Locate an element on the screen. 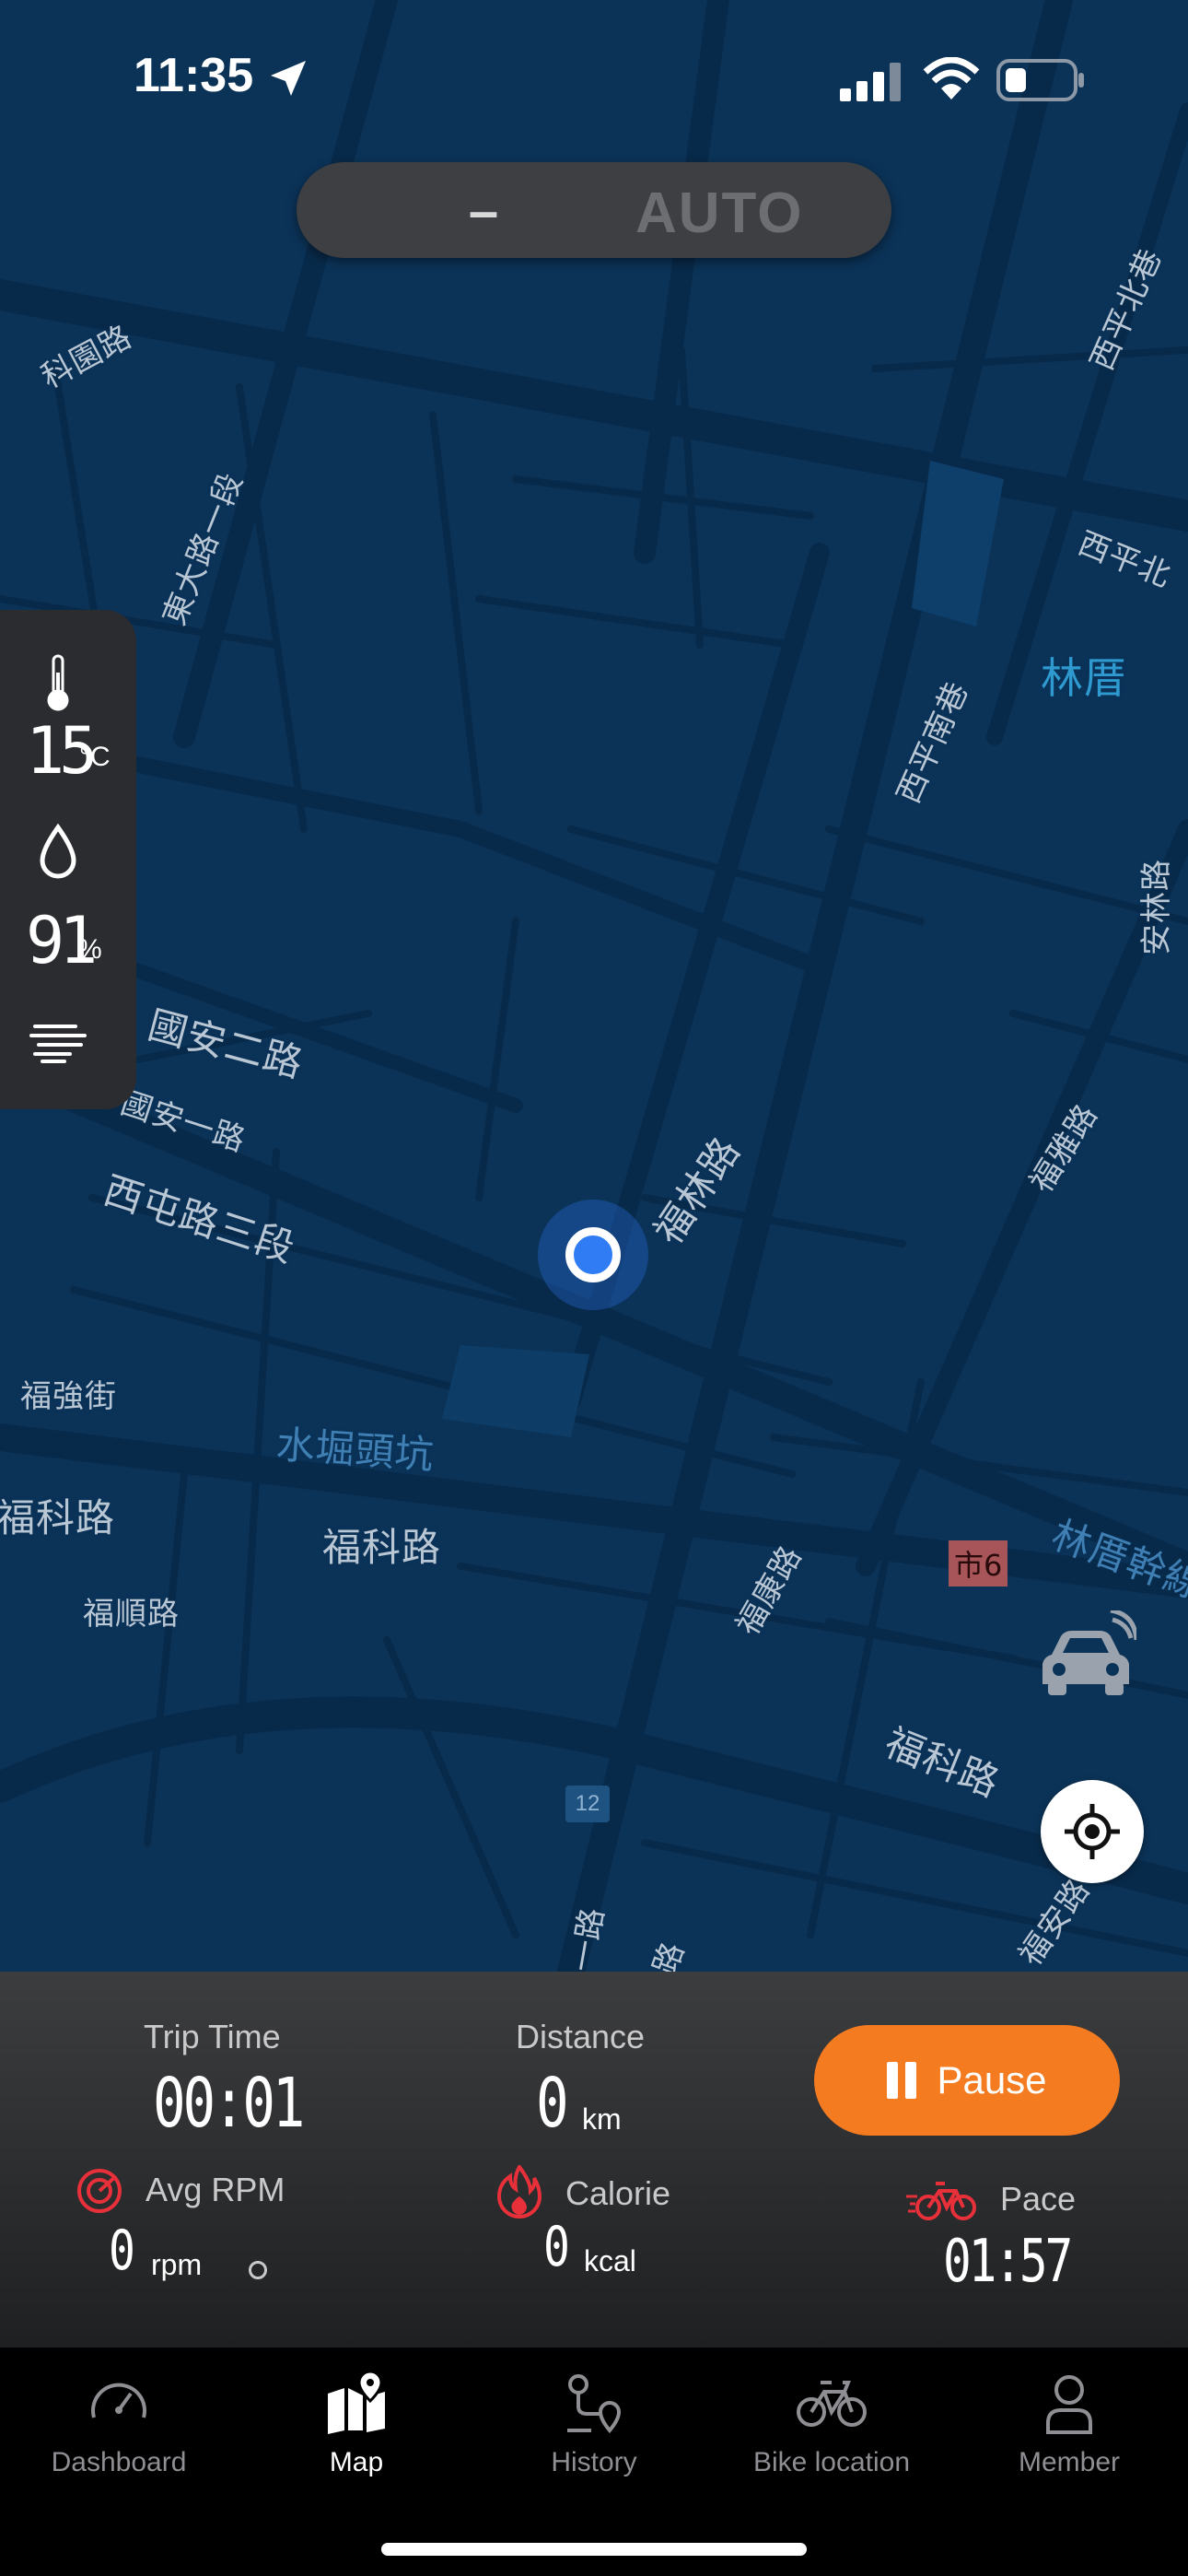 This screenshot has width=1188, height=2576. tab-label: Map is located at coordinates (356, 2462).